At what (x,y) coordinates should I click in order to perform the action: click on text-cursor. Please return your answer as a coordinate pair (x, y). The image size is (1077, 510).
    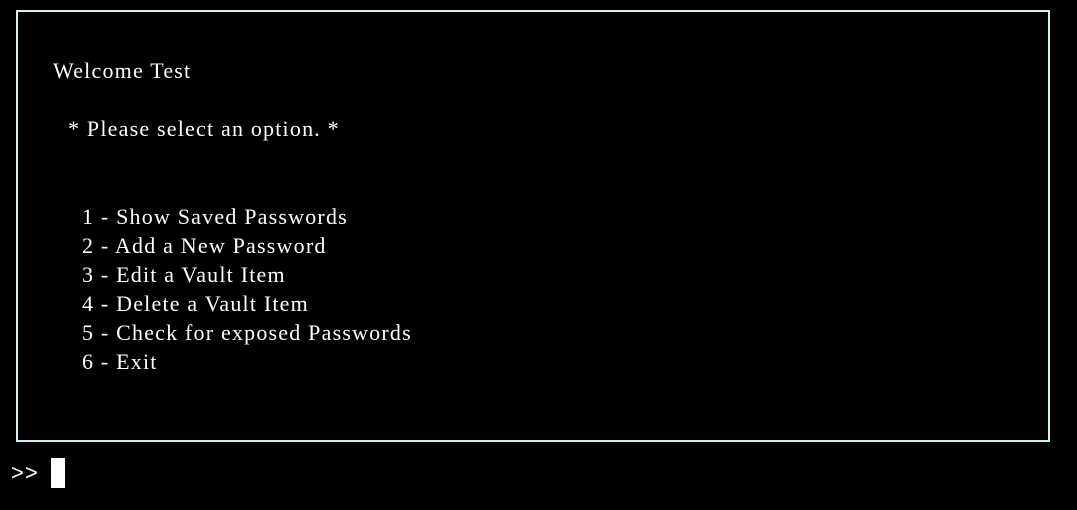
    Looking at the image, I should click on (57, 473).